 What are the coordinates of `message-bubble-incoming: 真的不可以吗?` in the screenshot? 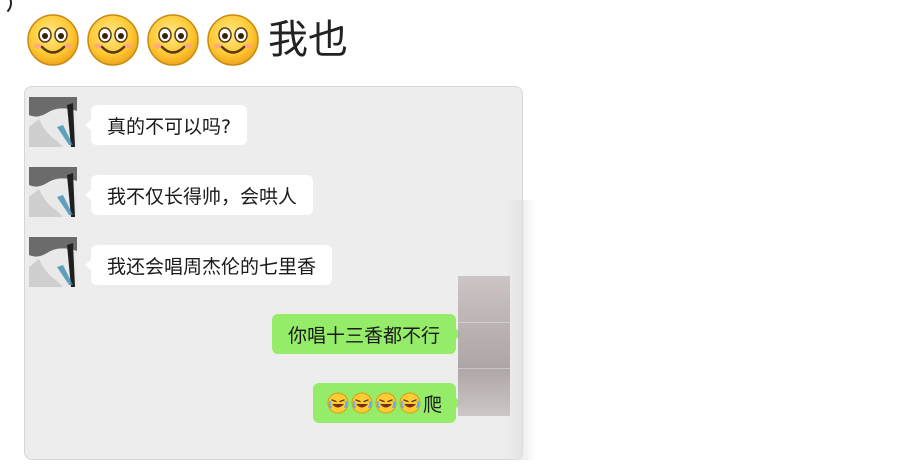 It's located at (166, 125).